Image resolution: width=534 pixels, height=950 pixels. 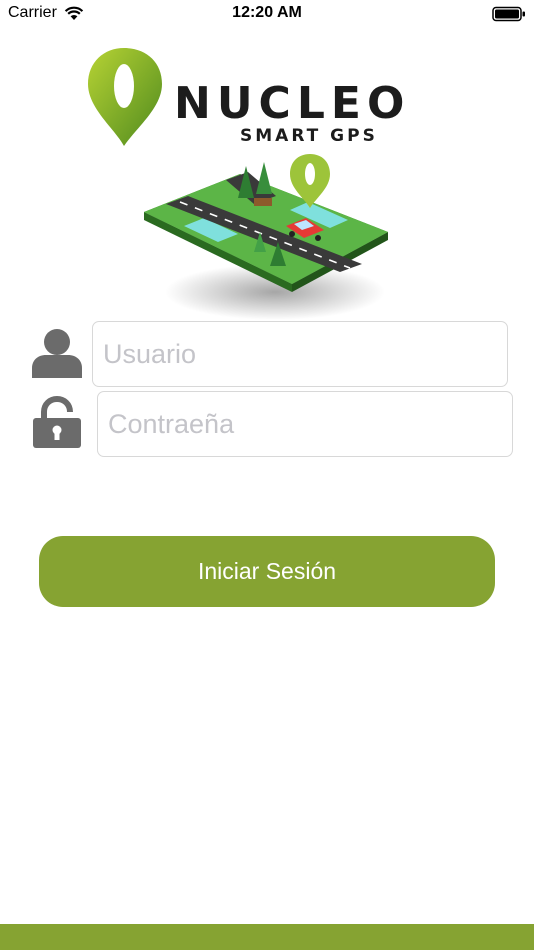 I want to click on login-button: Iniciar Sesión, so click(x=267, y=571).